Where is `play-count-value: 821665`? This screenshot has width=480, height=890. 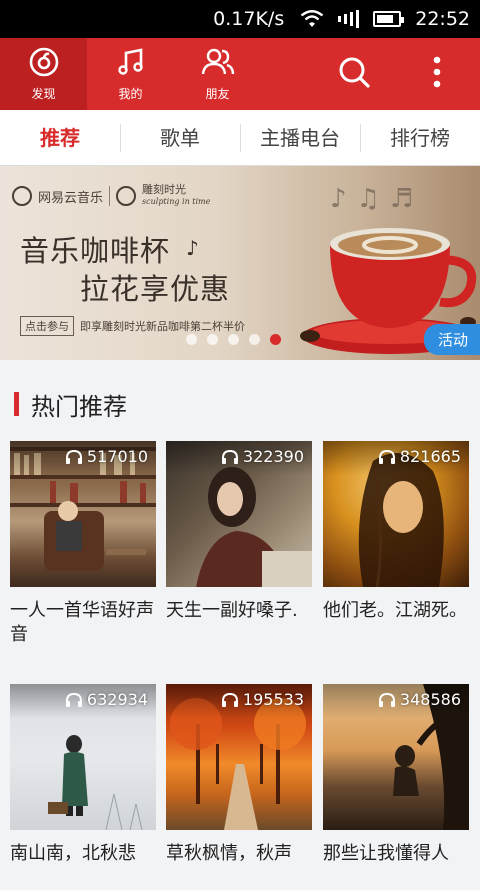 play-count-value: 821665 is located at coordinates (430, 456).